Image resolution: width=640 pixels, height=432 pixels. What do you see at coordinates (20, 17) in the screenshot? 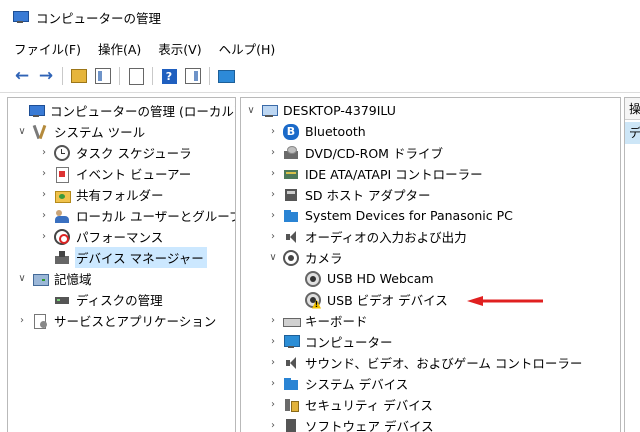
I see `computer-management-icon` at bounding box center [20, 17].